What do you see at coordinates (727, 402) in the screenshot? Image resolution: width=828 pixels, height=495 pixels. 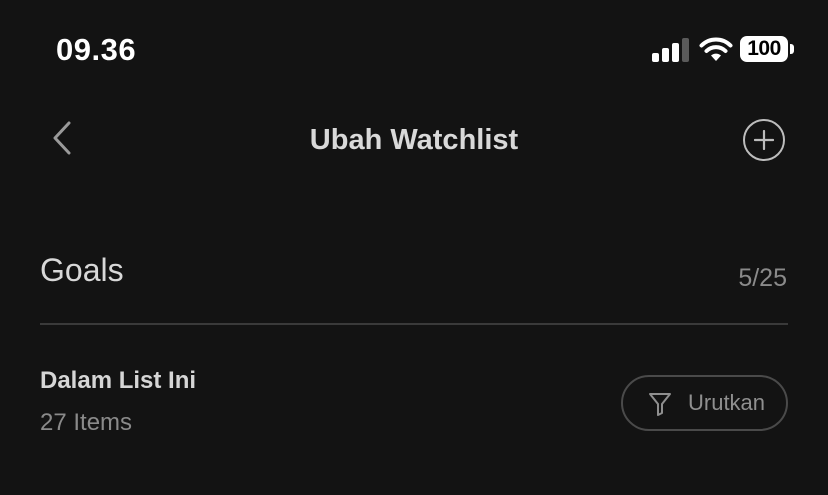 I see `sort-label: Urutkan` at bounding box center [727, 402].